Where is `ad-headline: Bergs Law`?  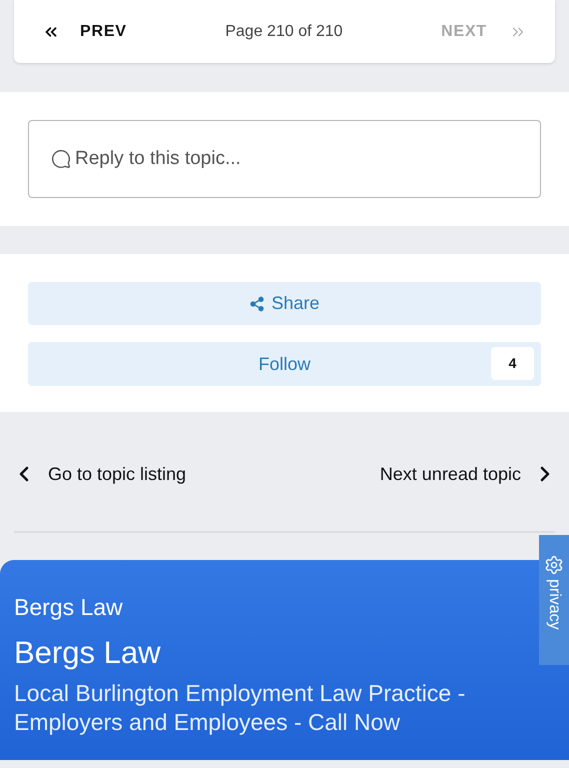
ad-headline: Bergs Law is located at coordinates (88, 653).